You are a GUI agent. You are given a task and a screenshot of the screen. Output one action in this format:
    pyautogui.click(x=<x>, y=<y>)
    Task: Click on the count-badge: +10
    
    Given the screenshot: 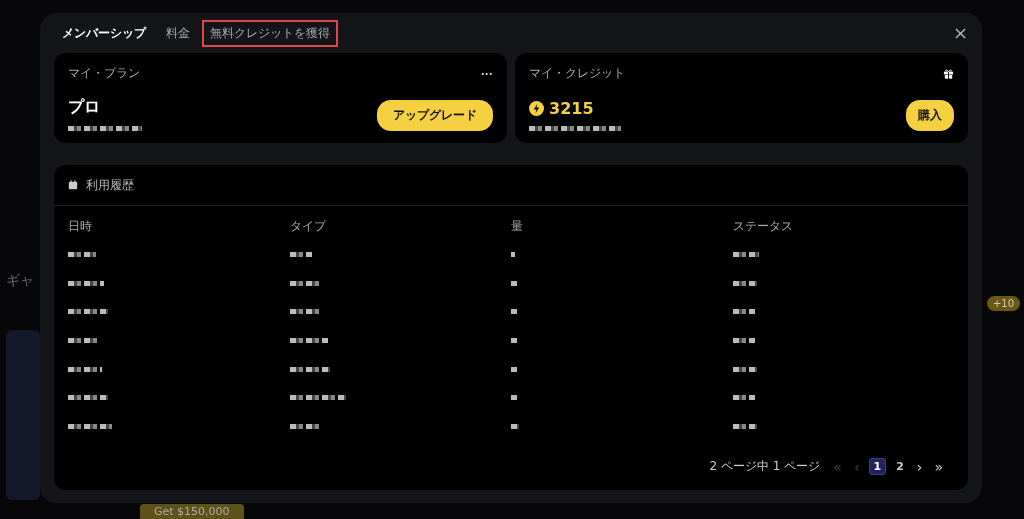 What is the action you would take?
    pyautogui.click(x=1003, y=303)
    